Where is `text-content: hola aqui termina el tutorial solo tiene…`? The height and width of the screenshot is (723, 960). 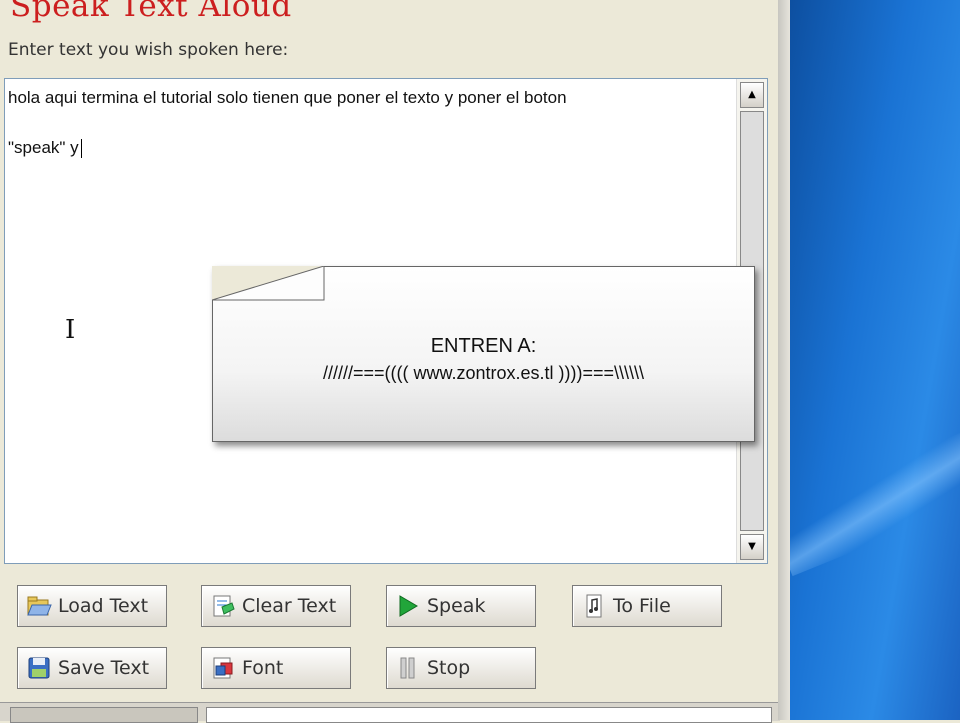 text-content: hola aqui termina el tutorial solo tiene… is located at coordinates (370, 123).